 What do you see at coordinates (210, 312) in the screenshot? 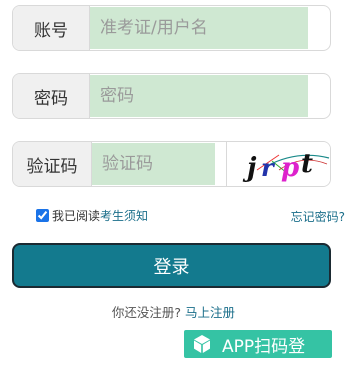
I see `register-link: 马上注册` at bounding box center [210, 312].